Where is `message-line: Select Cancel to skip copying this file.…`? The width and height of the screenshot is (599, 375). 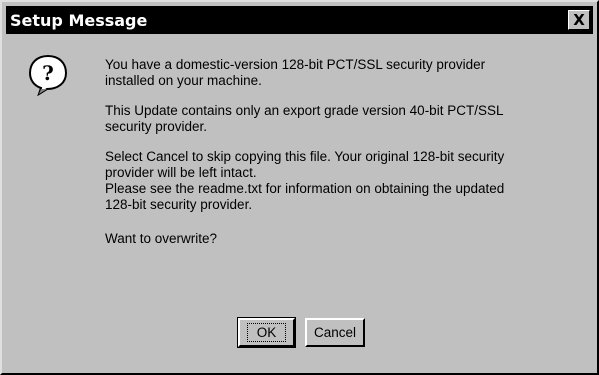 message-line: Select Cancel to skip copying this file.… is located at coordinates (305, 156).